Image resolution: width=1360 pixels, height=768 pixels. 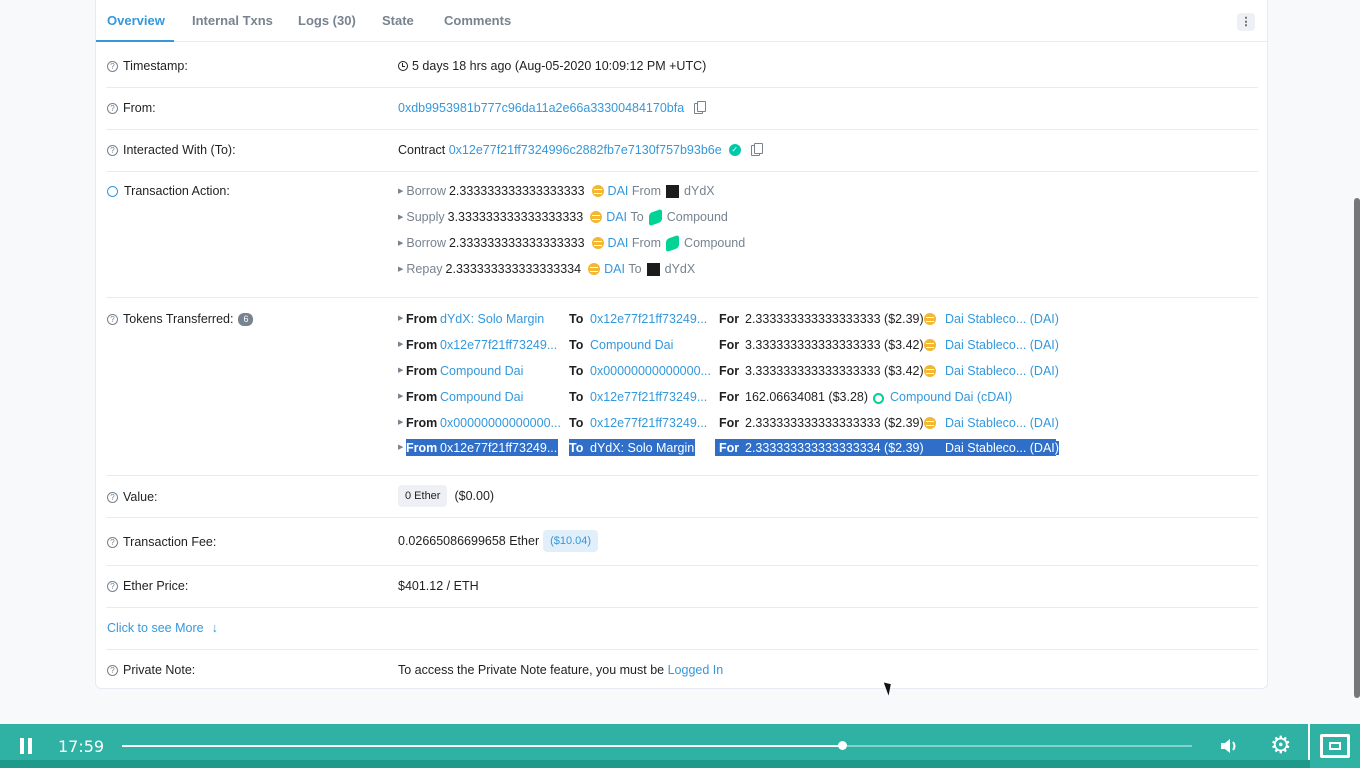 What do you see at coordinates (469, 541) in the screenshot?
I see `fee-ether: 0.02665086699658 Ether` at bounding box center [469, 541].